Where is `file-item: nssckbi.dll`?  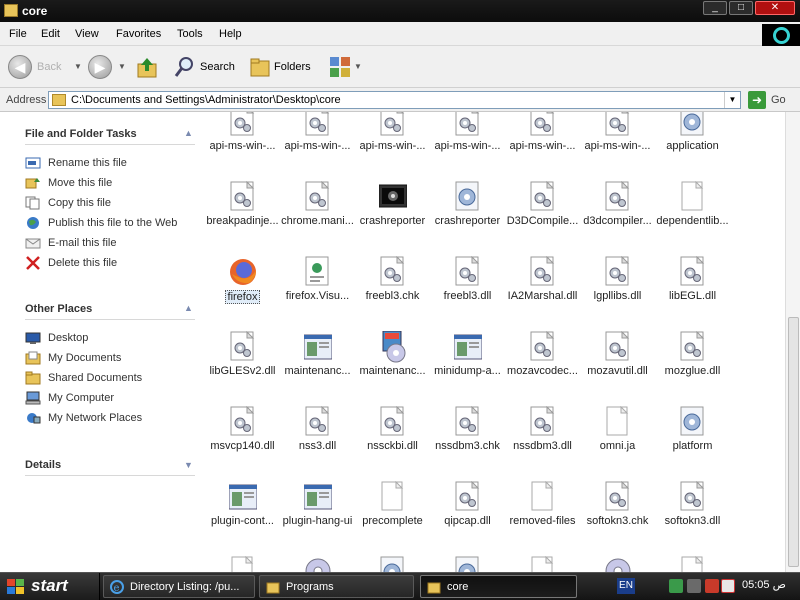 file-item: nssckbi.dll is located at coordinates (392, 436).